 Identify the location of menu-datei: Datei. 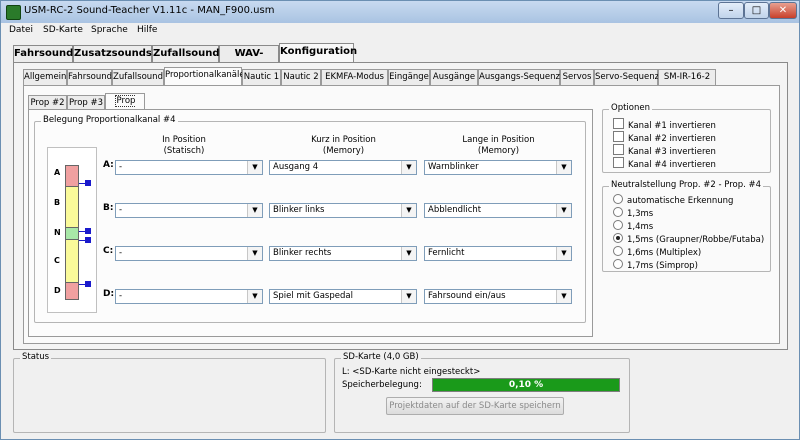
(21, 30).